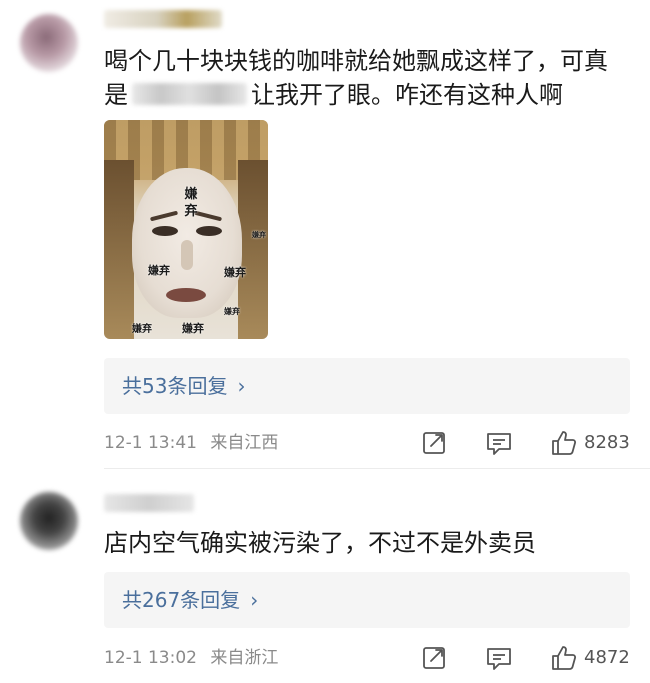 Image resolution: width=650 pixels, height=683 pixels. Describe the element at coordinates (244, 658) in the screenshot. I see `location: 来自浙江` at that location.